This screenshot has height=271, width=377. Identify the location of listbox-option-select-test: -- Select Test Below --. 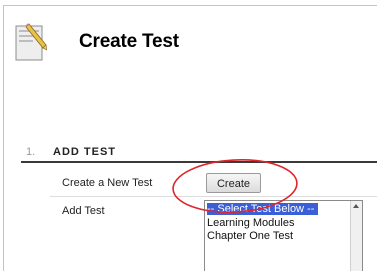
(263, 209).